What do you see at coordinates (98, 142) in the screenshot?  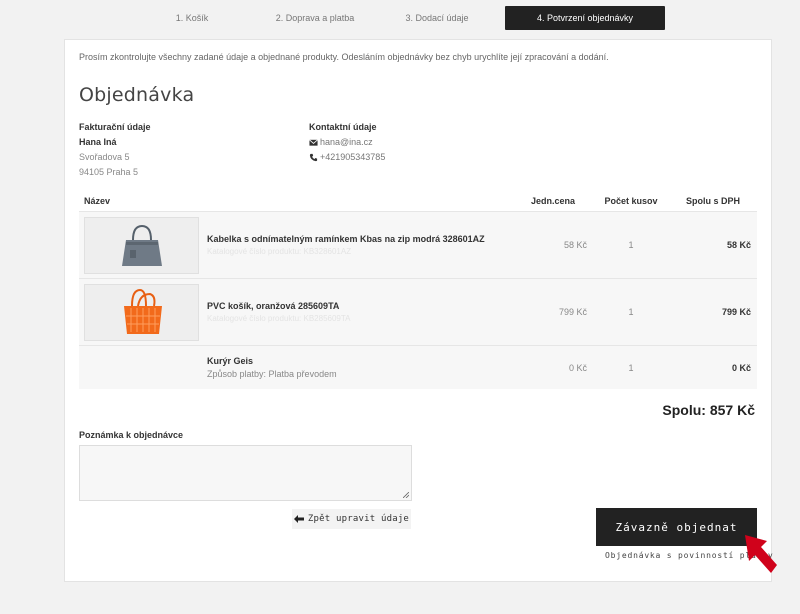 I see `billing-name: Hana Iná` at bounding box center [98, 142].